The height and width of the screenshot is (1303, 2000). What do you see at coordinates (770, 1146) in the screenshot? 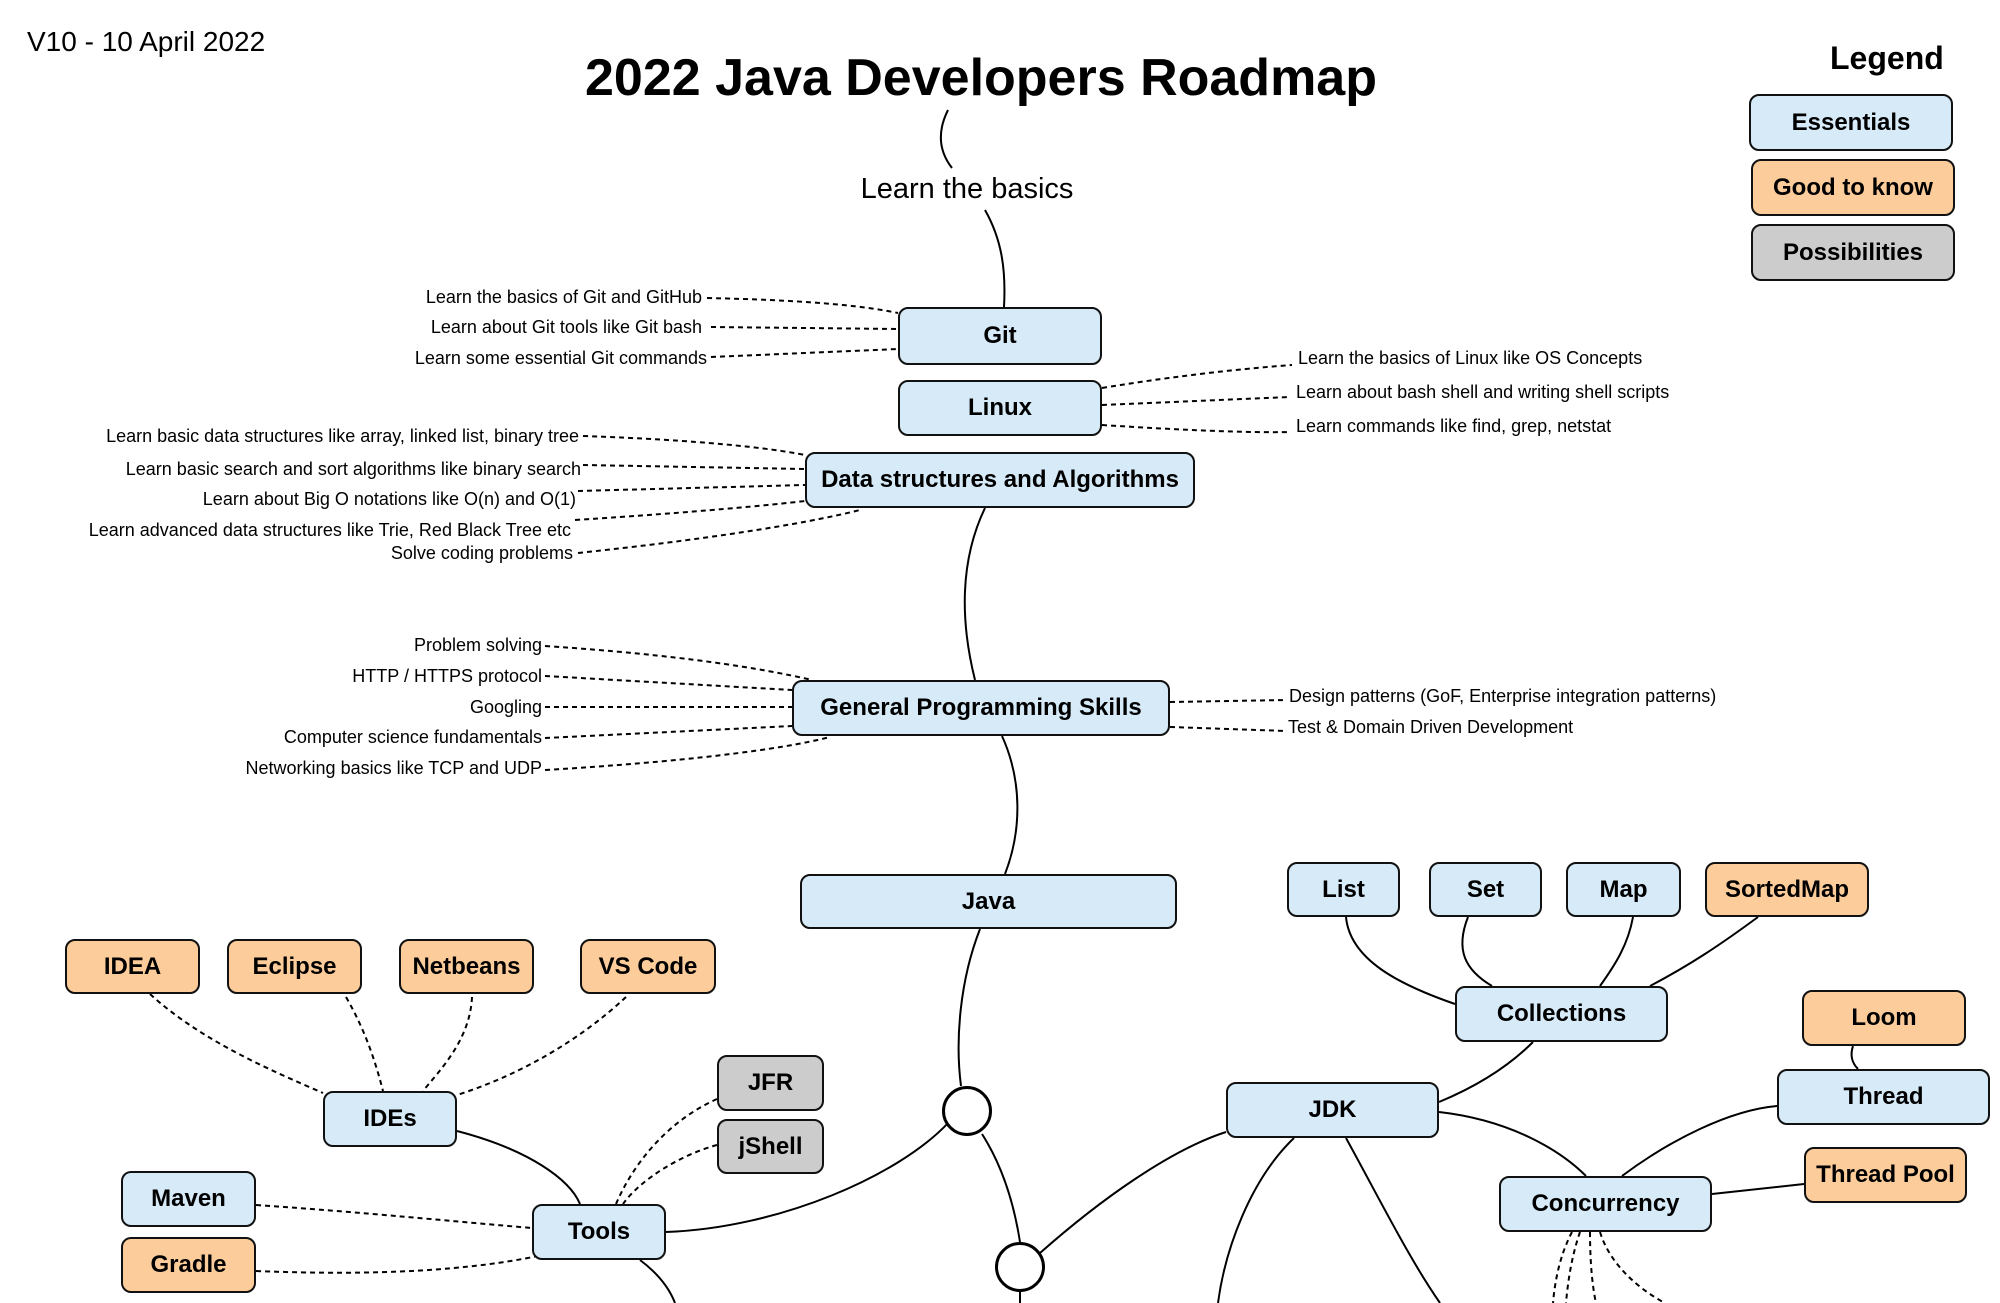
I see `node-jshell: jShell` at bounding box center [770, 1146].